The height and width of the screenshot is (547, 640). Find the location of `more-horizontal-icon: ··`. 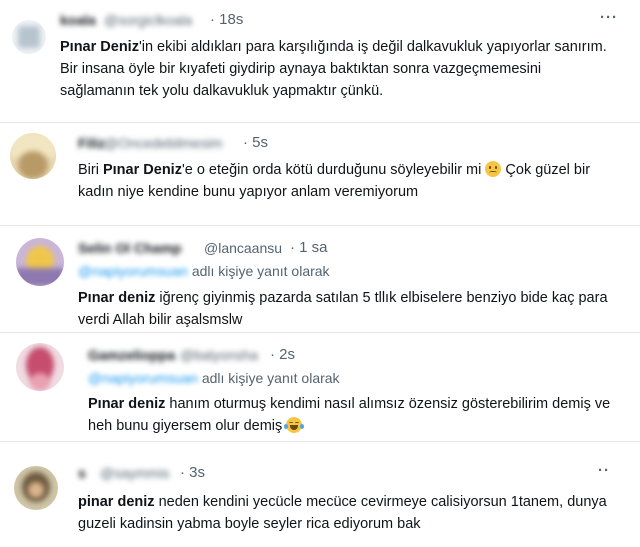

more-horizontal-icon: ·· is located at coordinates (604, 470).